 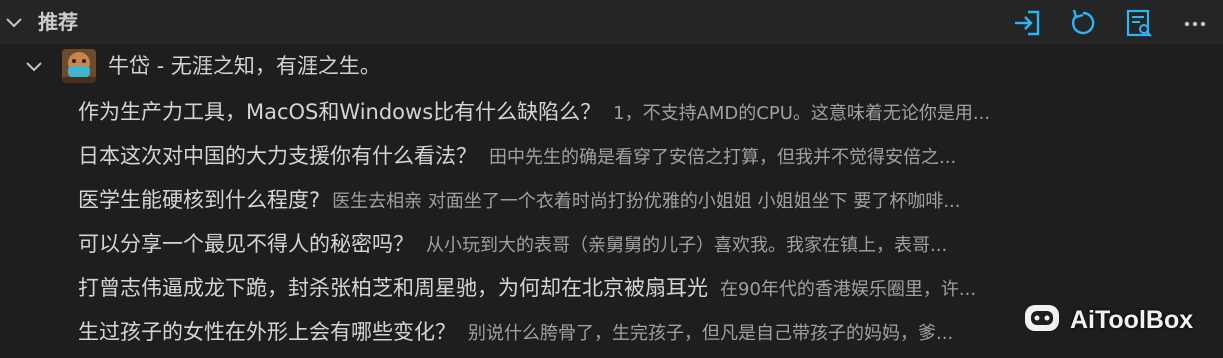 What do you see at coordinates (1027, 23) in the screenshot?
I see `sign-in-icon` at bounding box center [1027, 23].